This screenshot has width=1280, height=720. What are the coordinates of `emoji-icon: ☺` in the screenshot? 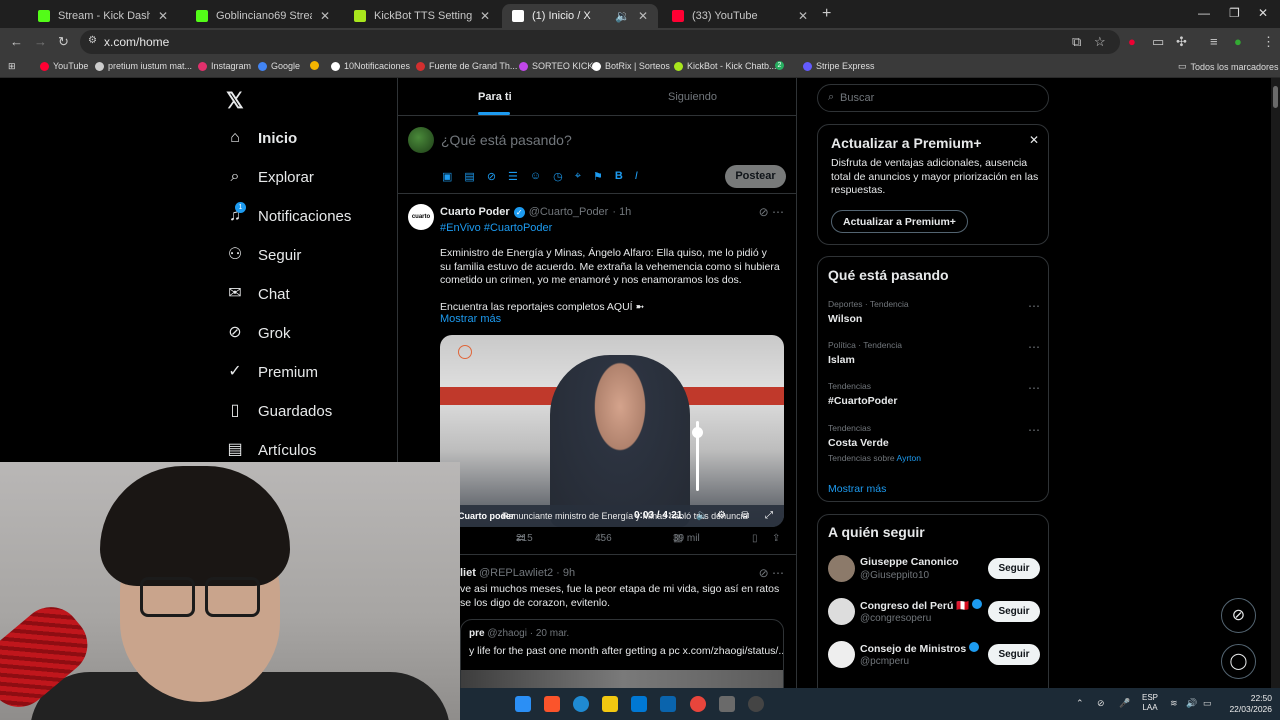 It's located at (535, 176).